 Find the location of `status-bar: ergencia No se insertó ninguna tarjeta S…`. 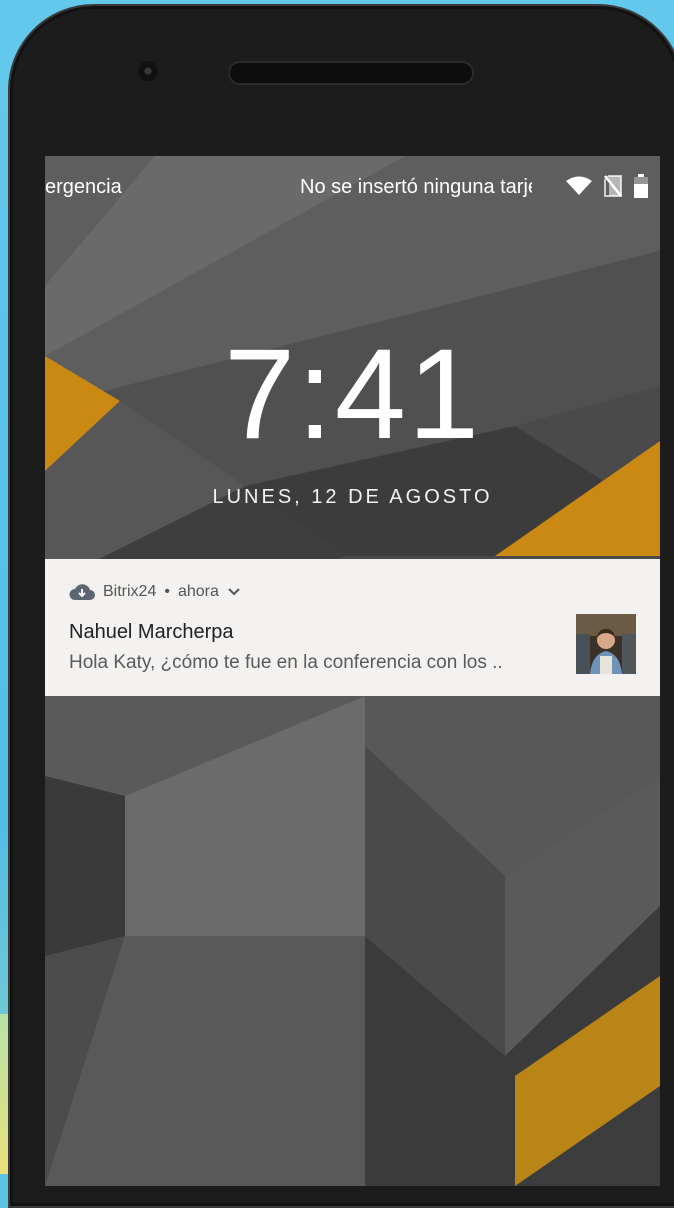

status-bar: ergencia No se insertó ninguna tarjeta S… is located at coordinates (352, 187).